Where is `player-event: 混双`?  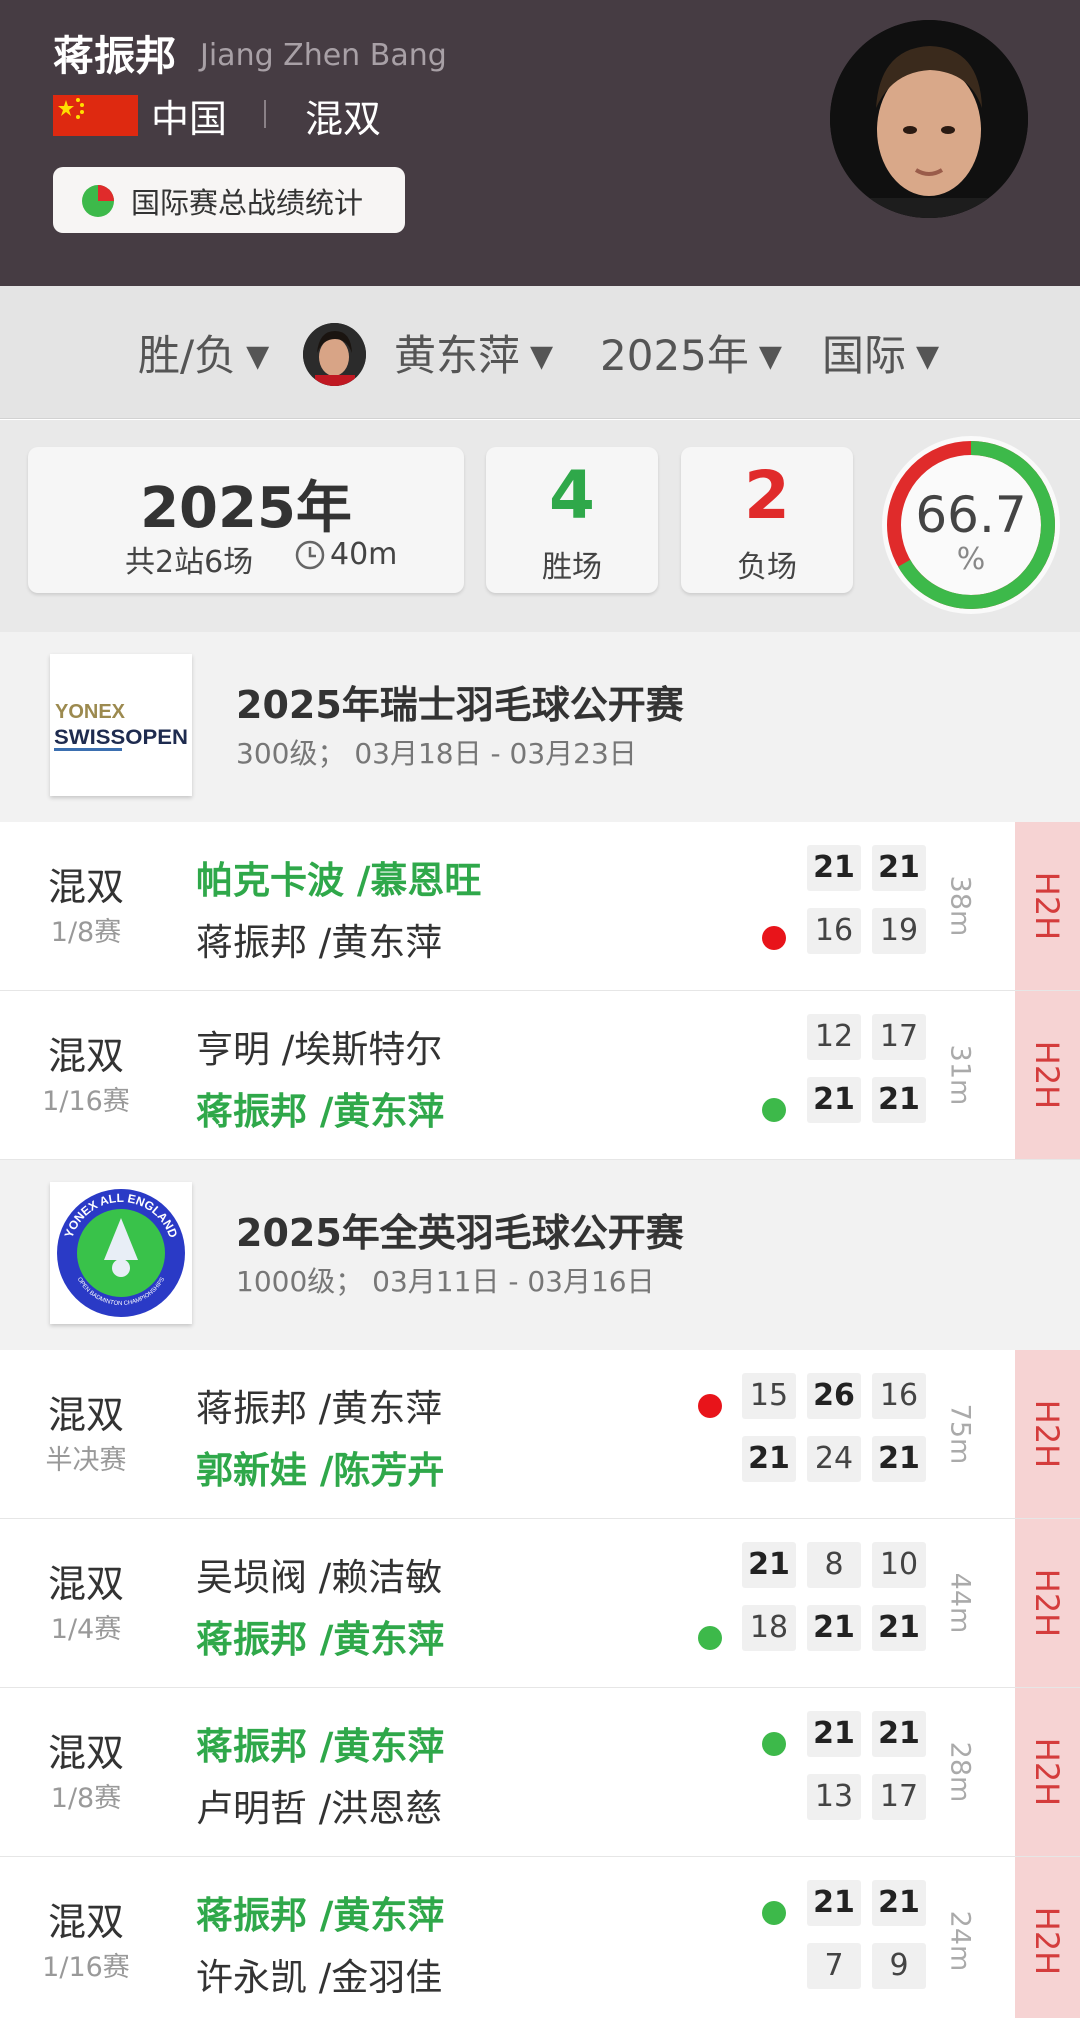
player-event: 混双 is located at coordinates (343, 119).